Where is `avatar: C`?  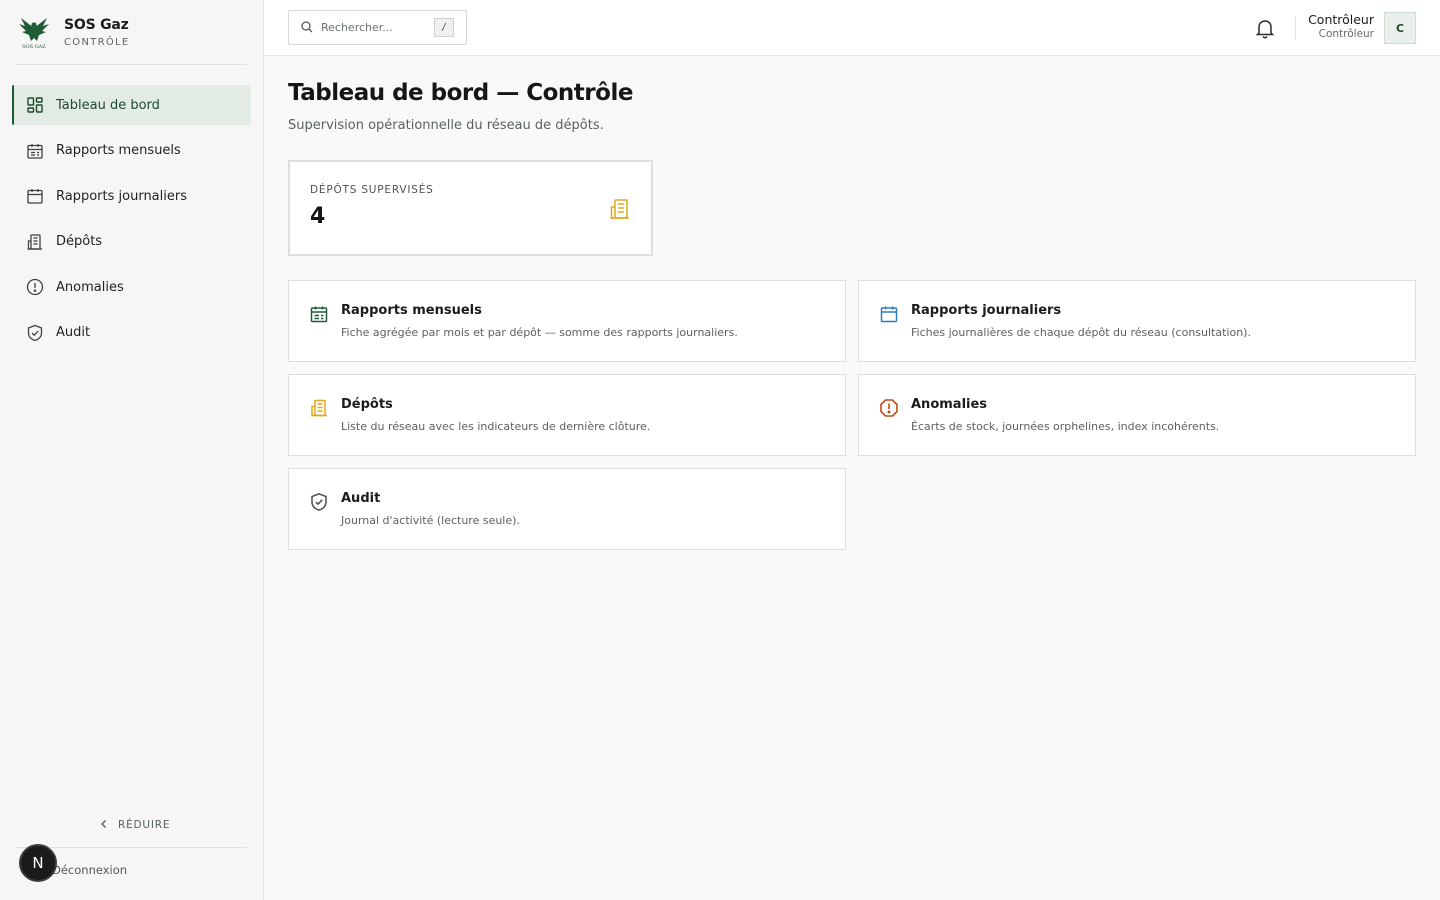
avatar: C is located at coordinates (1400, 28).